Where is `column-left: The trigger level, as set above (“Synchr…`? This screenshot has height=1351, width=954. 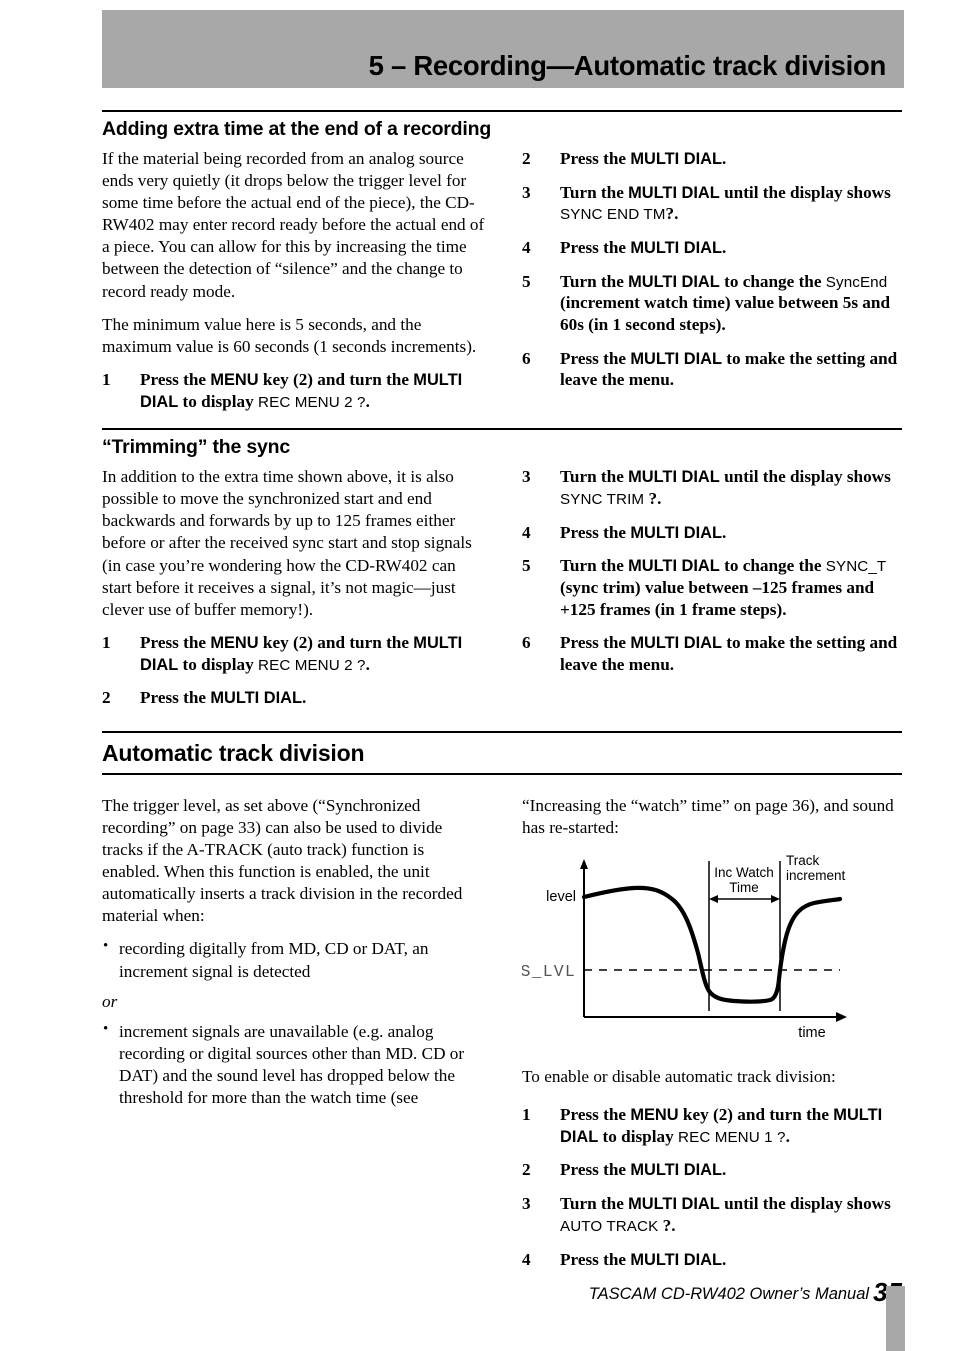
column-left: The trigger level, as set above (“Synchr… is located at coordinates (293, 1032).